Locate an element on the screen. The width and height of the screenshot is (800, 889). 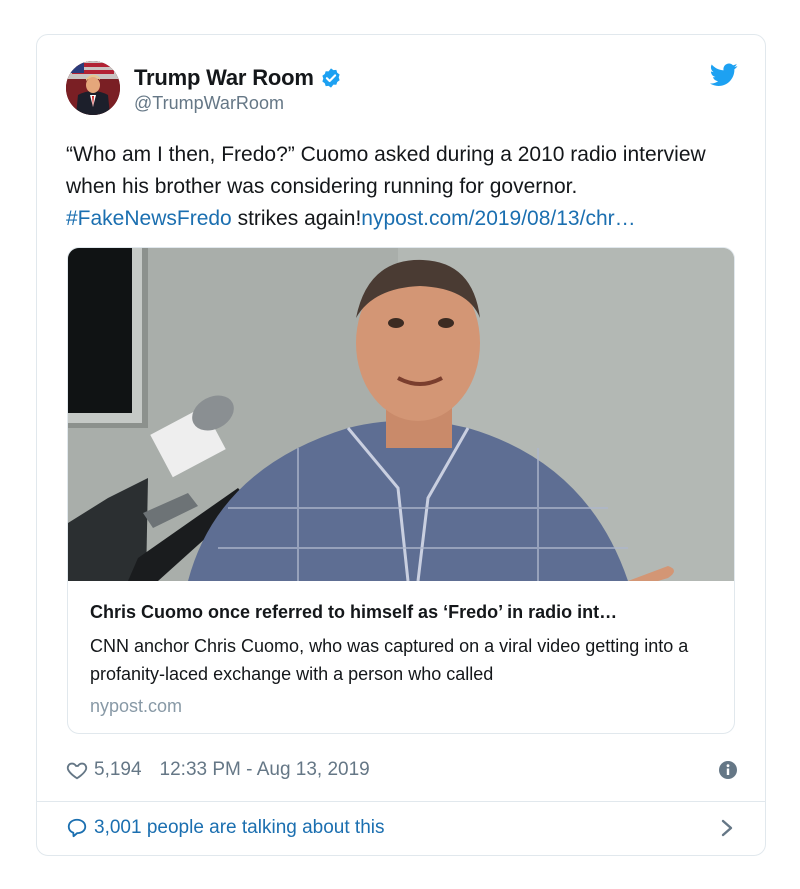
info-icon is located at coordinates (728, 770).